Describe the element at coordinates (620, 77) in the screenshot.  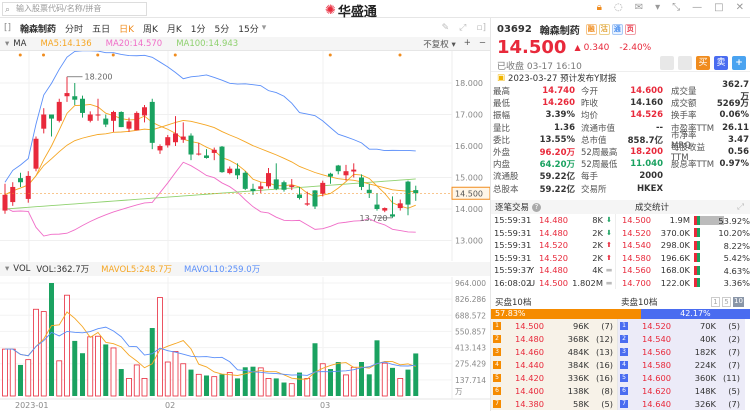
I see `earnings-notice: ▣ 2023-03-27 预计发布Y财报` at that location.